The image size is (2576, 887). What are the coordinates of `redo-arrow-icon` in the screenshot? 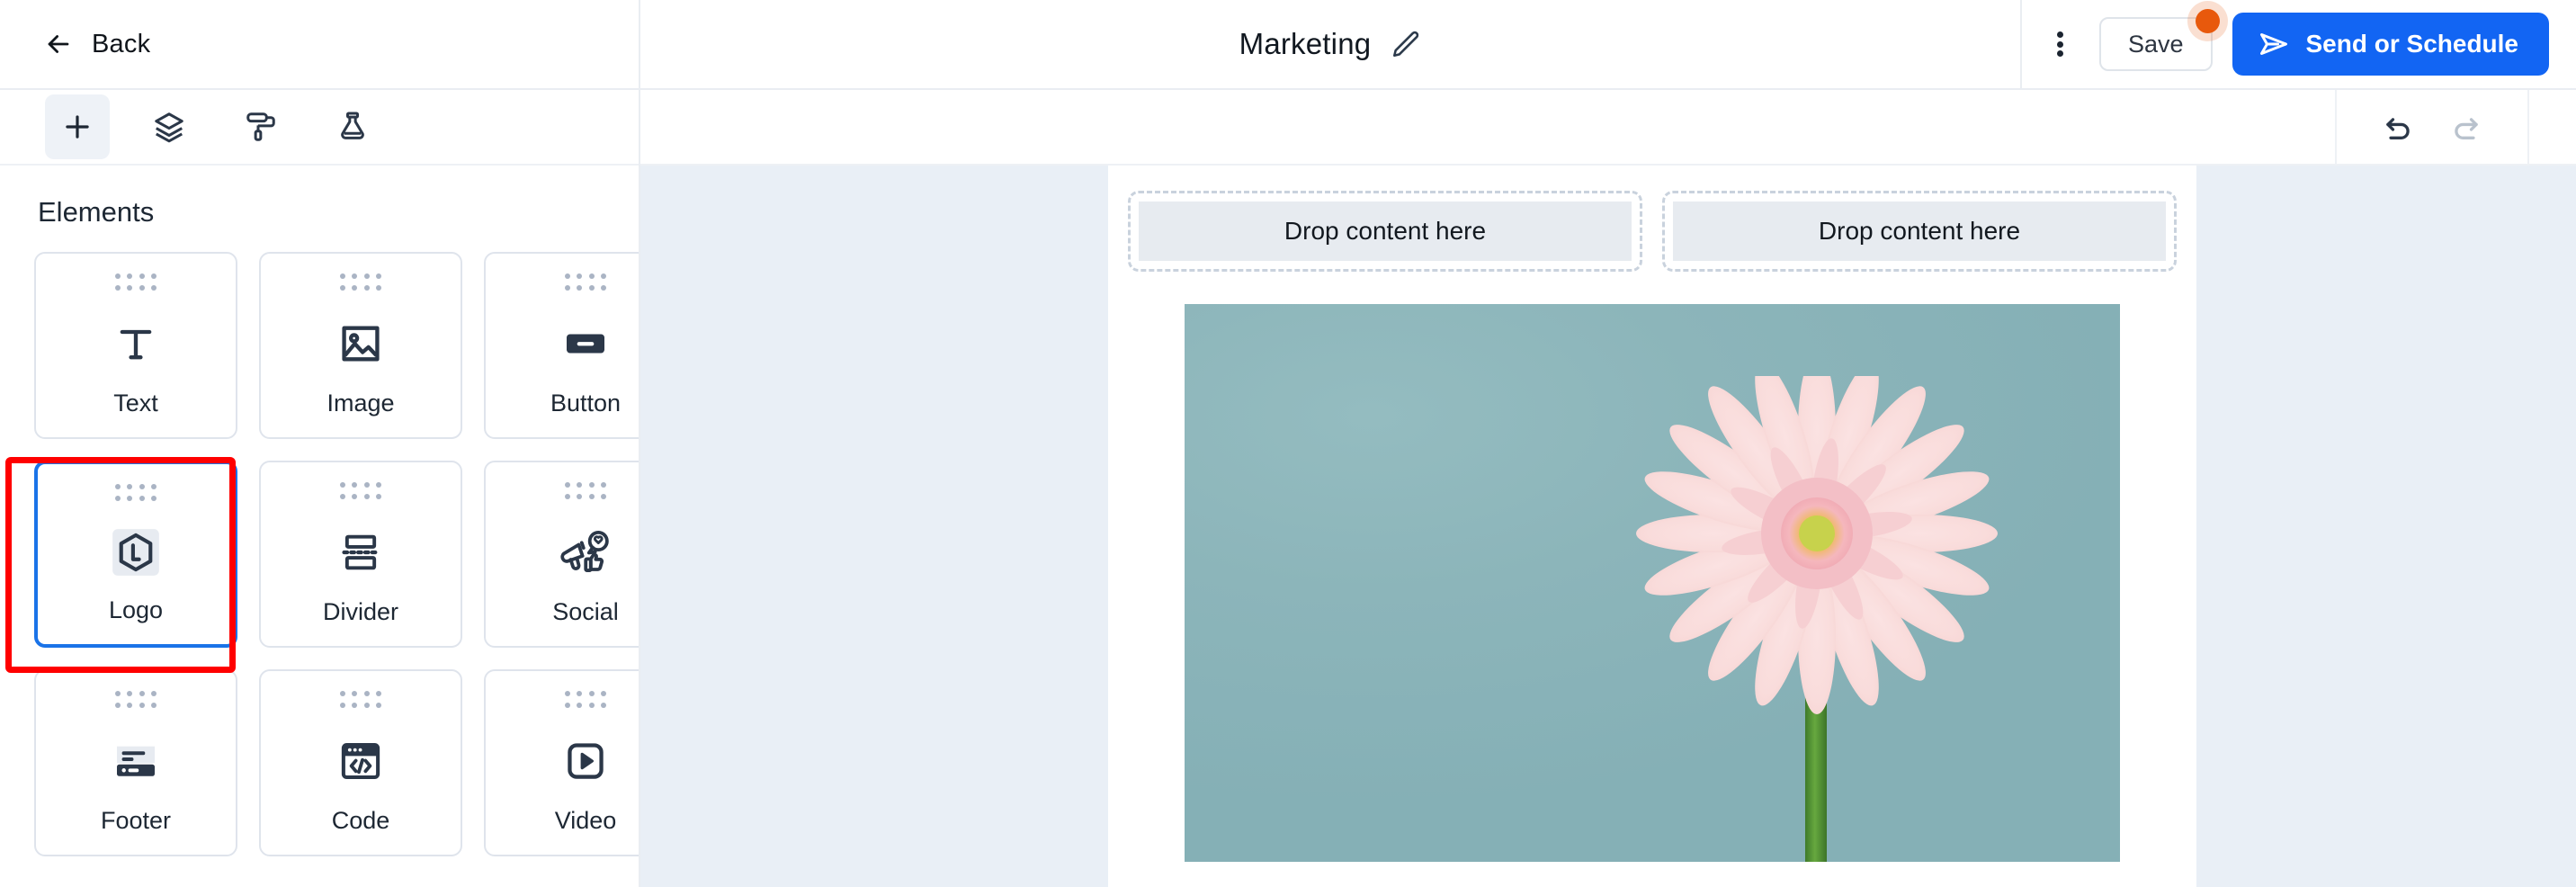 It's located at (2466, 127).